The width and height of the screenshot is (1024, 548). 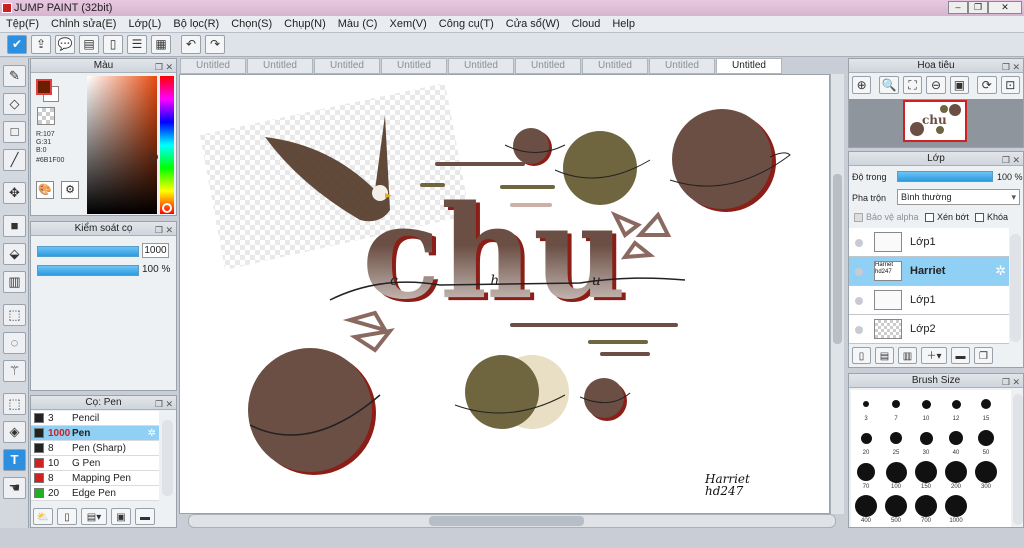 What do you see at coordinates (1015, 288) in the screenshot?
I see `layer-list-scrollbar` at bounding box center [1015, 288].